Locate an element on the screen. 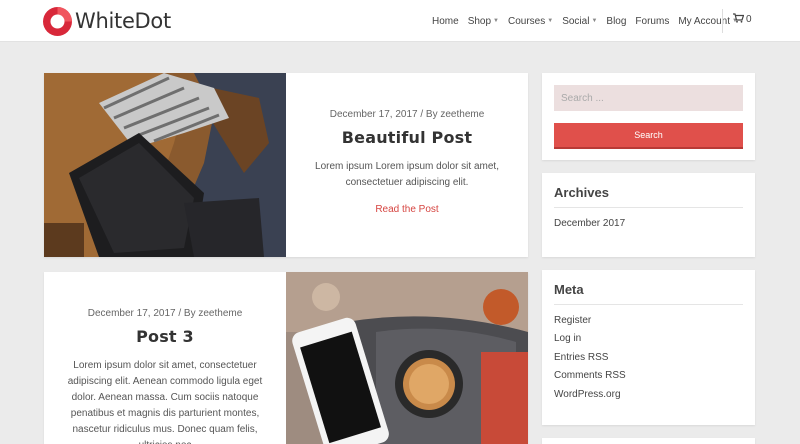 This screenshot has height=444, width=800. nav-item-shop: Shop ▼ is located at coordinates (483, 21).